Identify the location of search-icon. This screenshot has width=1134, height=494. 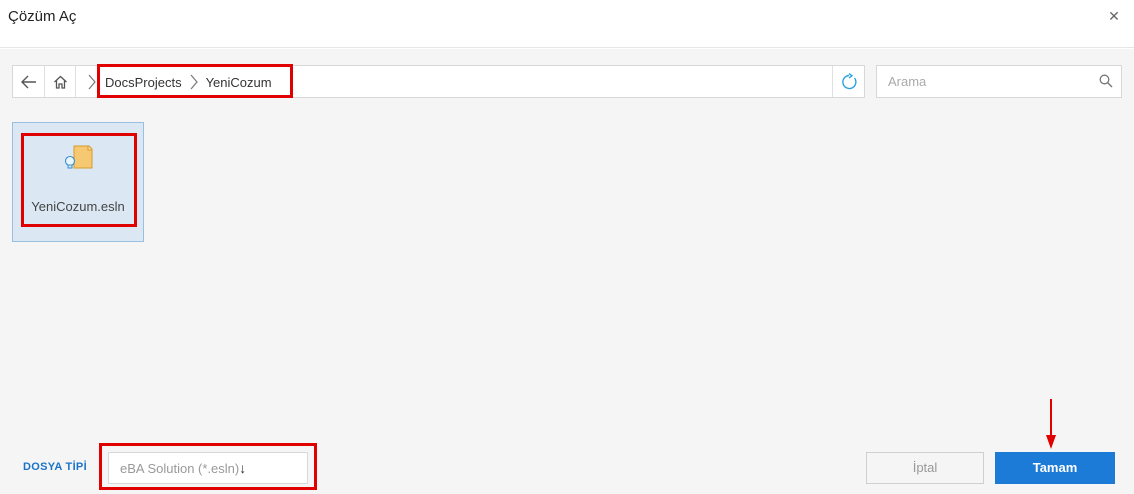
(1106, 81).